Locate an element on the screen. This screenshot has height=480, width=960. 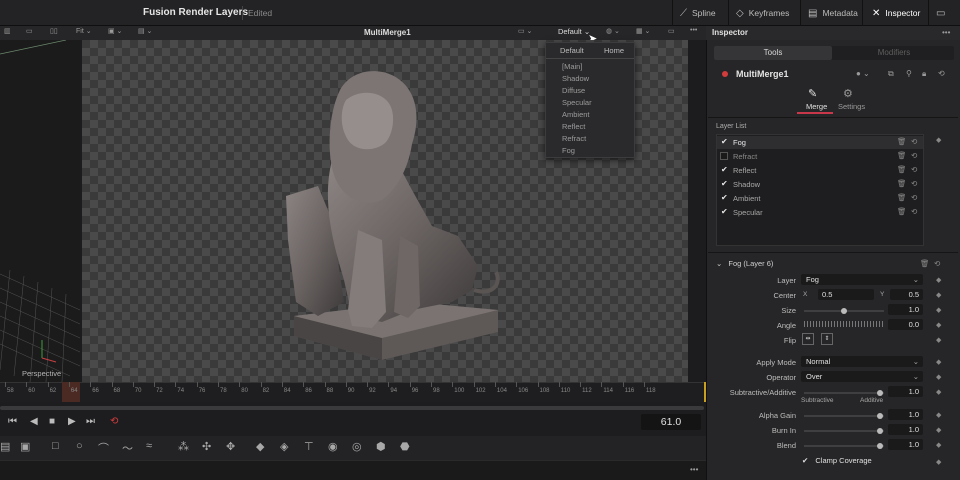
ellipse-tool-icon: ○ is located at coordinates (79, 446).